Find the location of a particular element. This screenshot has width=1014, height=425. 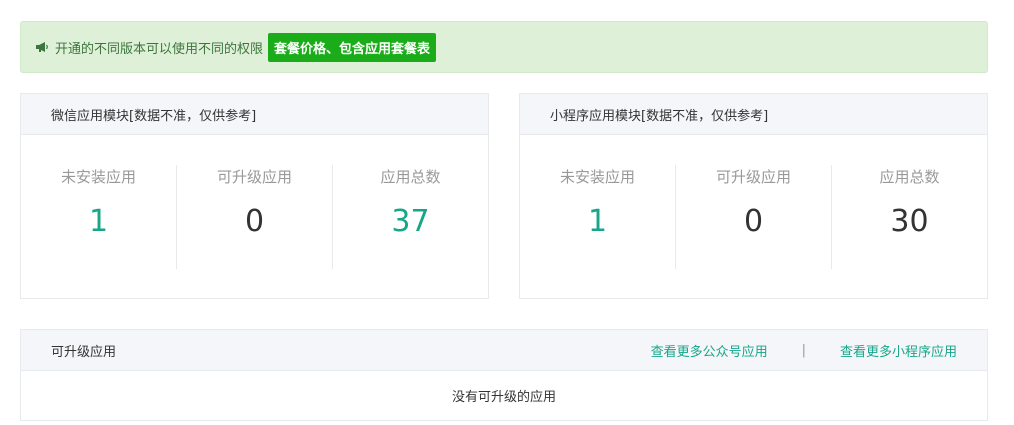

notice-bar: 开通的不同版本可以使用不同的权限 套餐价格、包含应用套餐表 is located at coordinates (504, 47).